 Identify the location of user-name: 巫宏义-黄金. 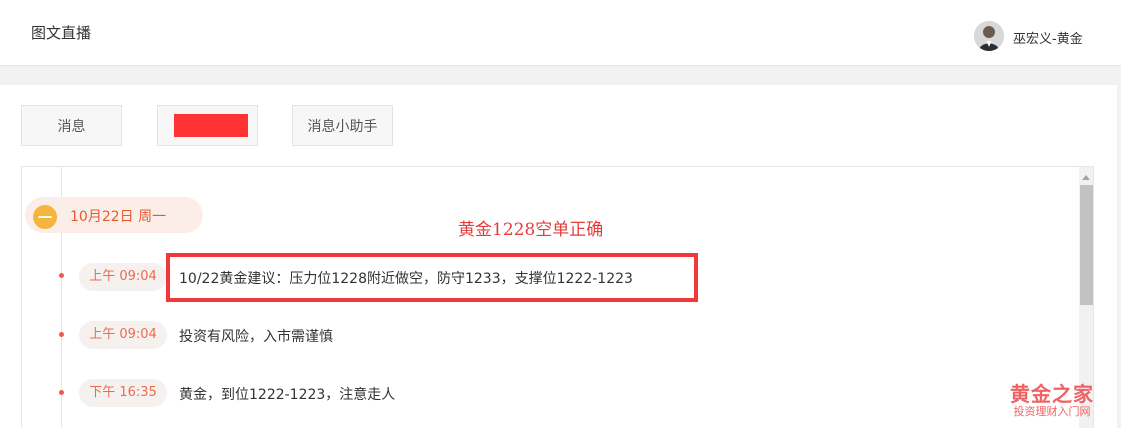
(1048, 37).